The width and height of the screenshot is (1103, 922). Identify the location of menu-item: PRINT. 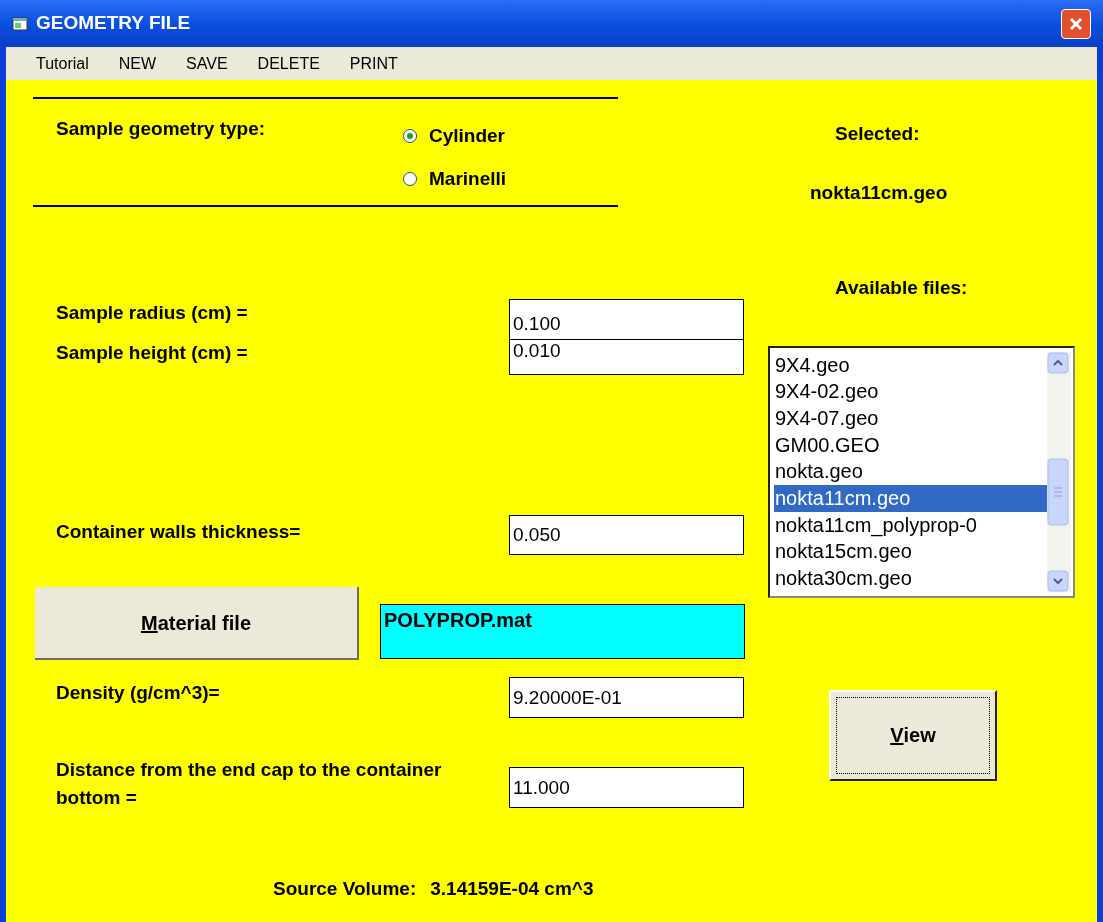
(373, 63).